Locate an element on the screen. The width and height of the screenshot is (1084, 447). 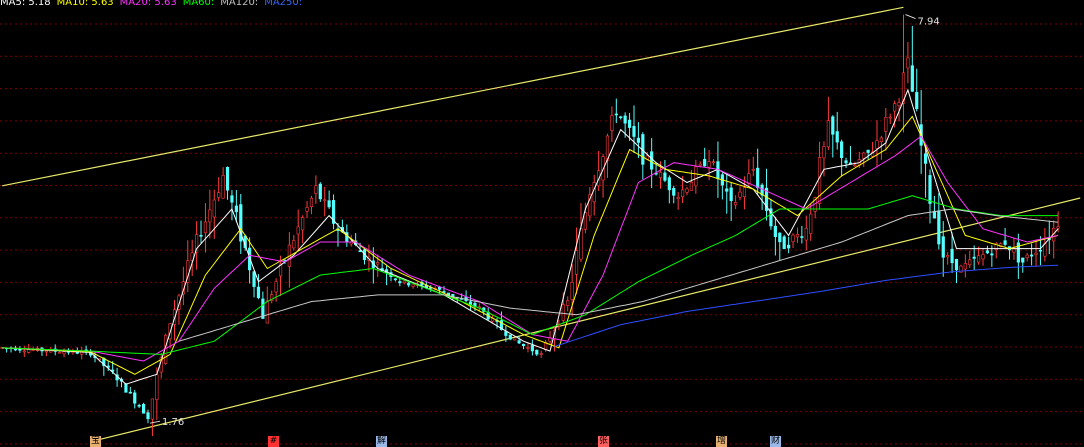
event-marker: 宝 is located at coordinates (95, 441).